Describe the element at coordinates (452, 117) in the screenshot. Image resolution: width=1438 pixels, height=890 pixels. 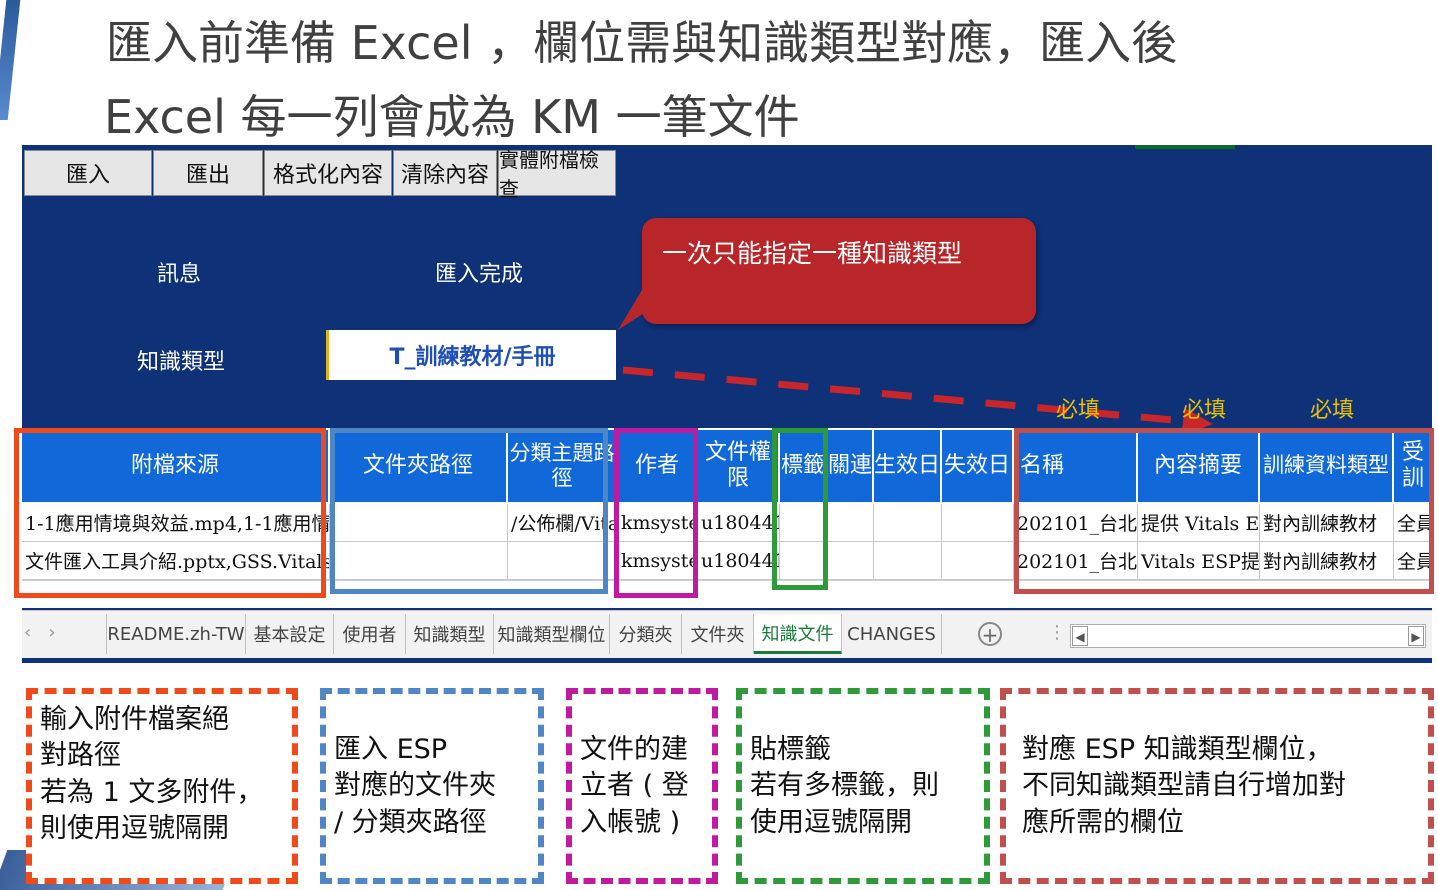
I see `slide-title-line-2: Excel 每一列會成為 KM 一筆文件` at that location.